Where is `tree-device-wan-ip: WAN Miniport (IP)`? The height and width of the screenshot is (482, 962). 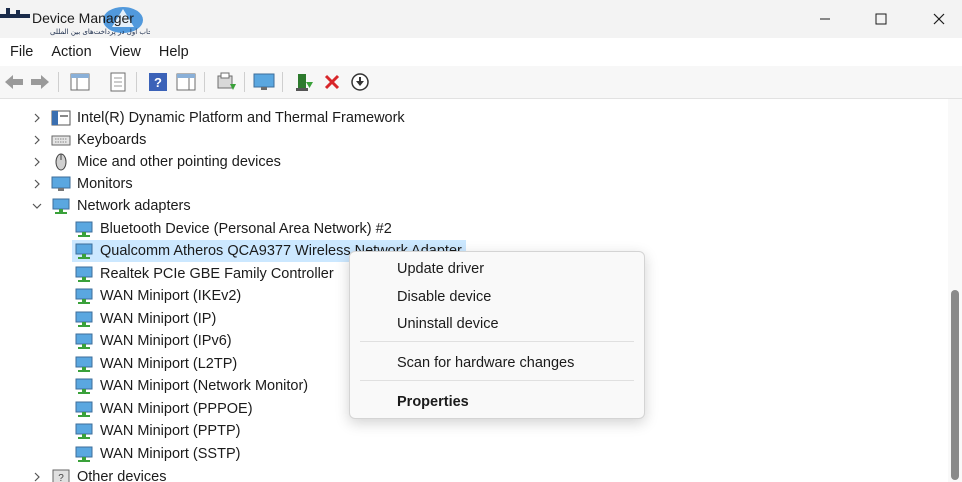
tree-device-wan-ip: WAN Miniport (IP) is located at coordinates (145, 319).